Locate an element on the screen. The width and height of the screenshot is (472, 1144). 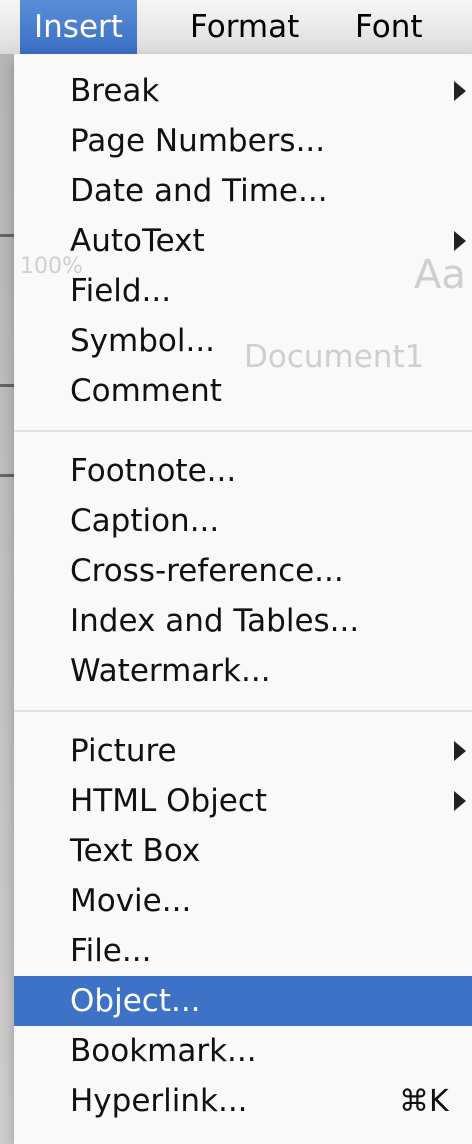
menu-format: Format is located at coordinates (244, 27).